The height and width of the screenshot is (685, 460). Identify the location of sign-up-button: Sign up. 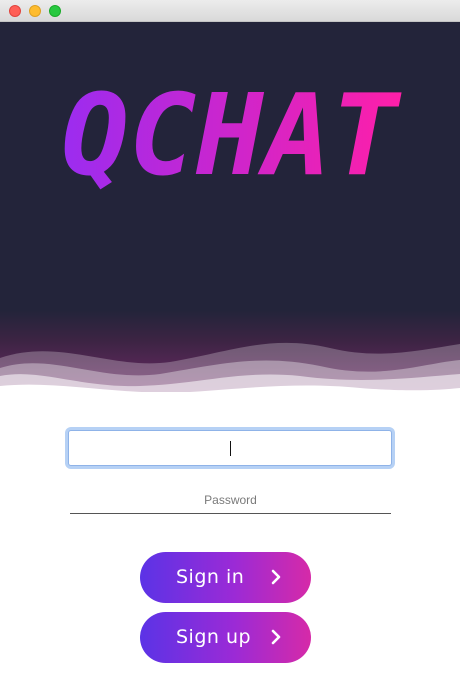
(225, 637).